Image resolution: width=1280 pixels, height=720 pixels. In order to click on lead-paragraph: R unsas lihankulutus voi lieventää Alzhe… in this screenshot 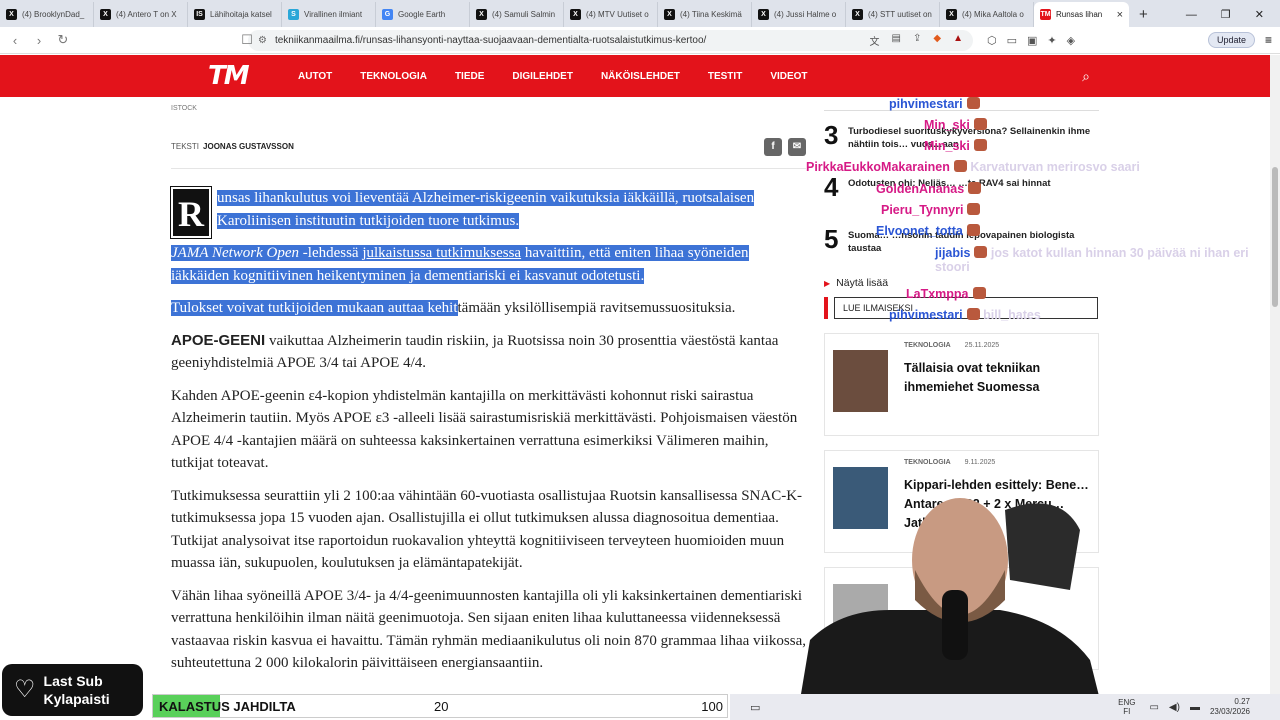, I will do `click(488, 212)`.